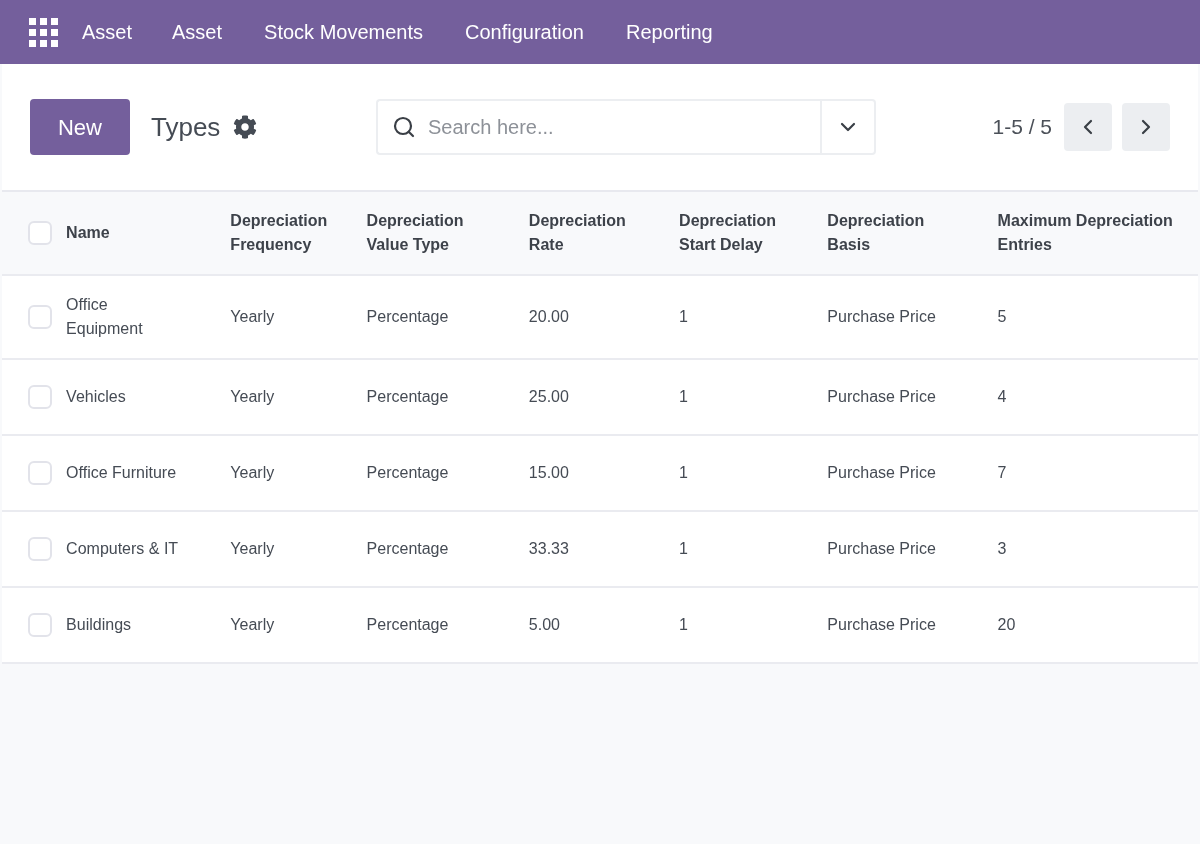  Describe the element at coordinates (105, 317) in the screenshot. I see `table-cell-text: Office Equipment` at that location.